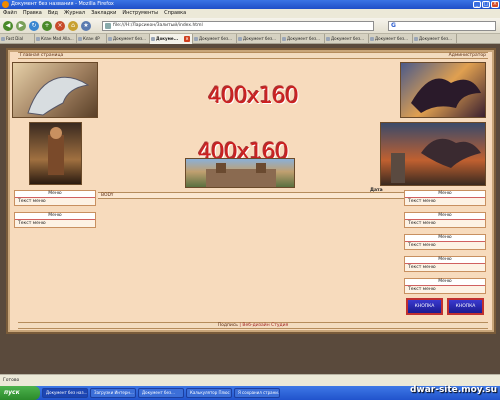  Describe the element at coordinates (11, 380) in the screenshot. I see `status-text: Готово` at that location.